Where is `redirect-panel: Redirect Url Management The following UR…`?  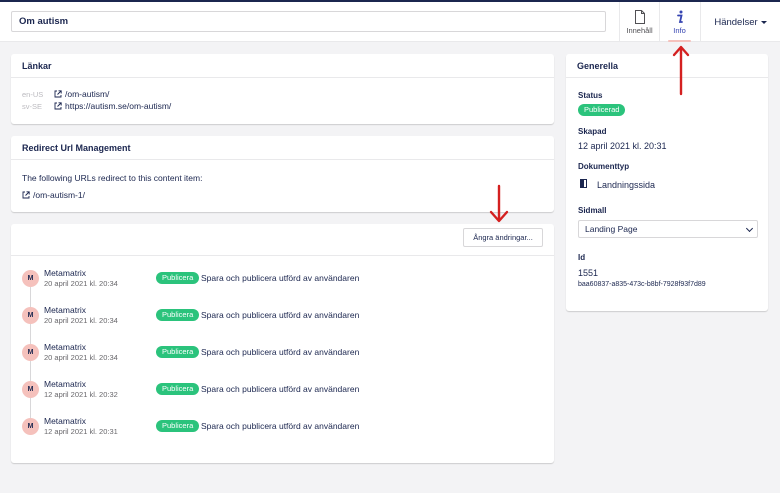 redirect-panel: Redirect Url Management The following UR… is located at coordinates (282, 174).